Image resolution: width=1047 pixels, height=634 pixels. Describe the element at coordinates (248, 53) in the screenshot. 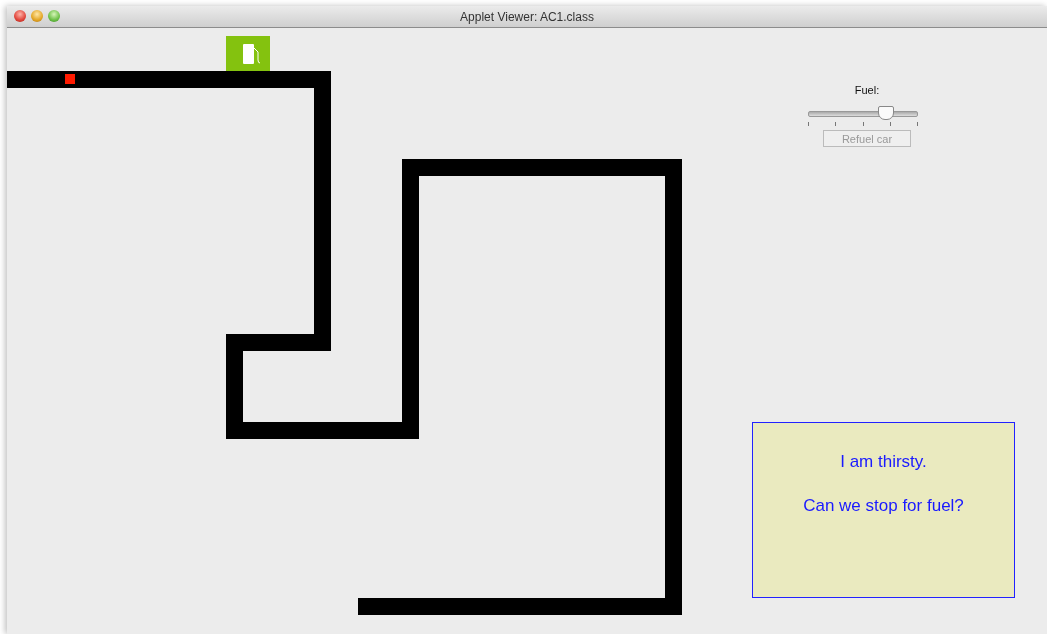

I see `fuel-pump-icon` at that location.